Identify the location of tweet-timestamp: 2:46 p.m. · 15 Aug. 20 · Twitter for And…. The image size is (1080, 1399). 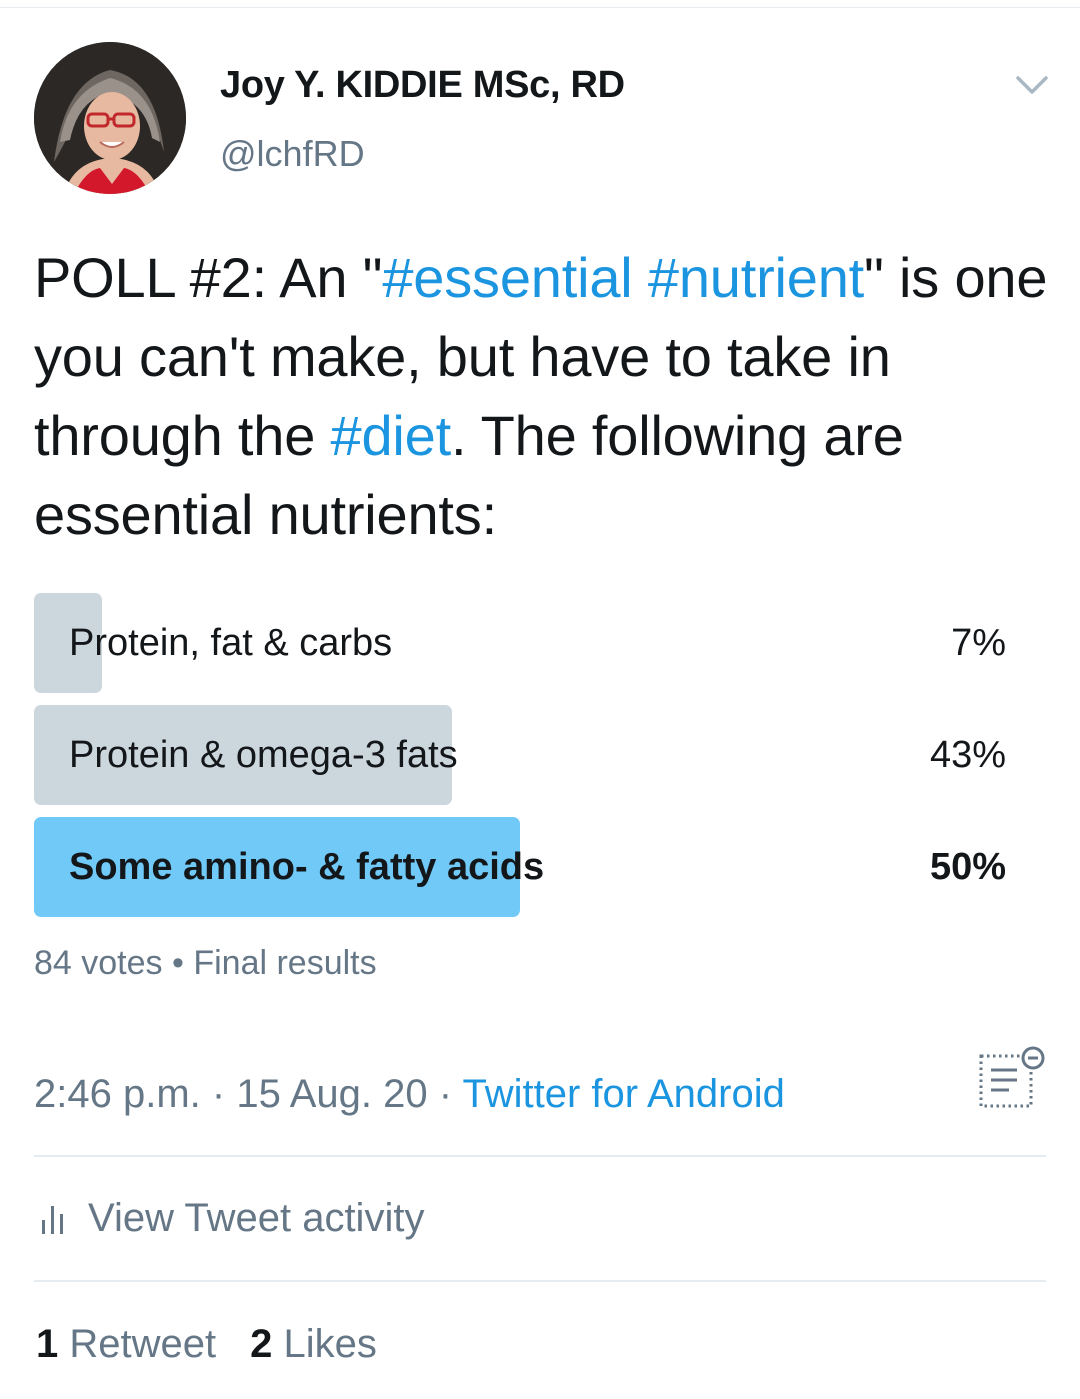
(409, 1094).